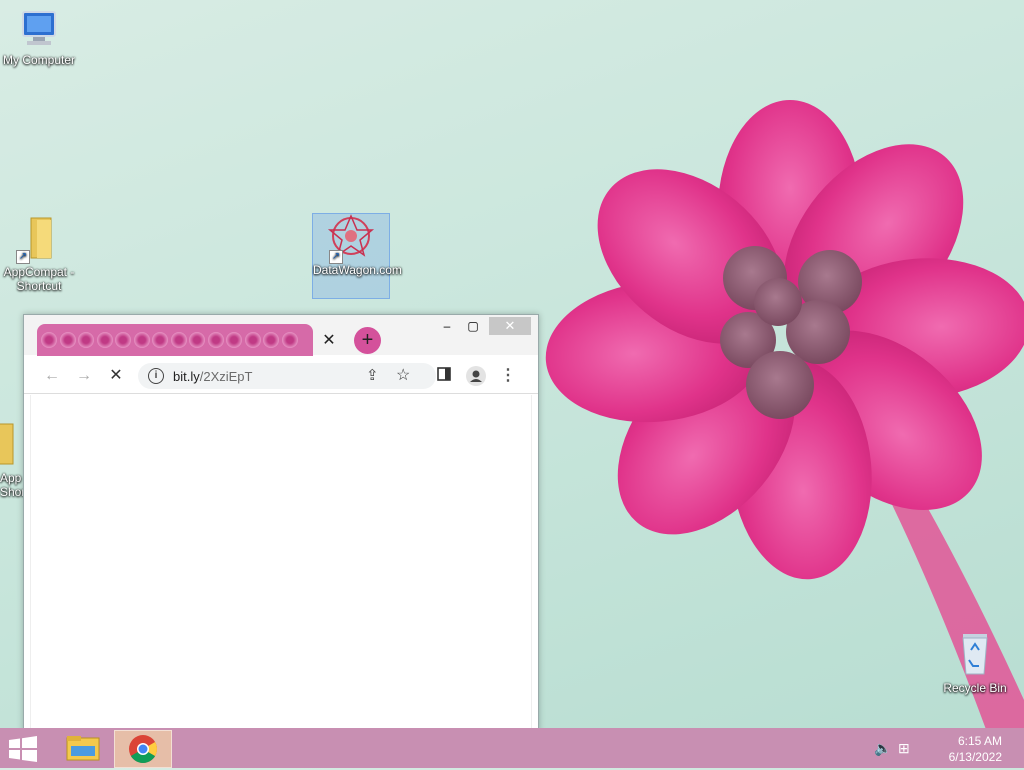 This screenshot has width=1024, height=770. What do you see at coordinates (287, 376) in the screenshot?
I see `address-bar: i bit.ly/2XziEpT ⇪ ☆` at bounding box center [287, 376].